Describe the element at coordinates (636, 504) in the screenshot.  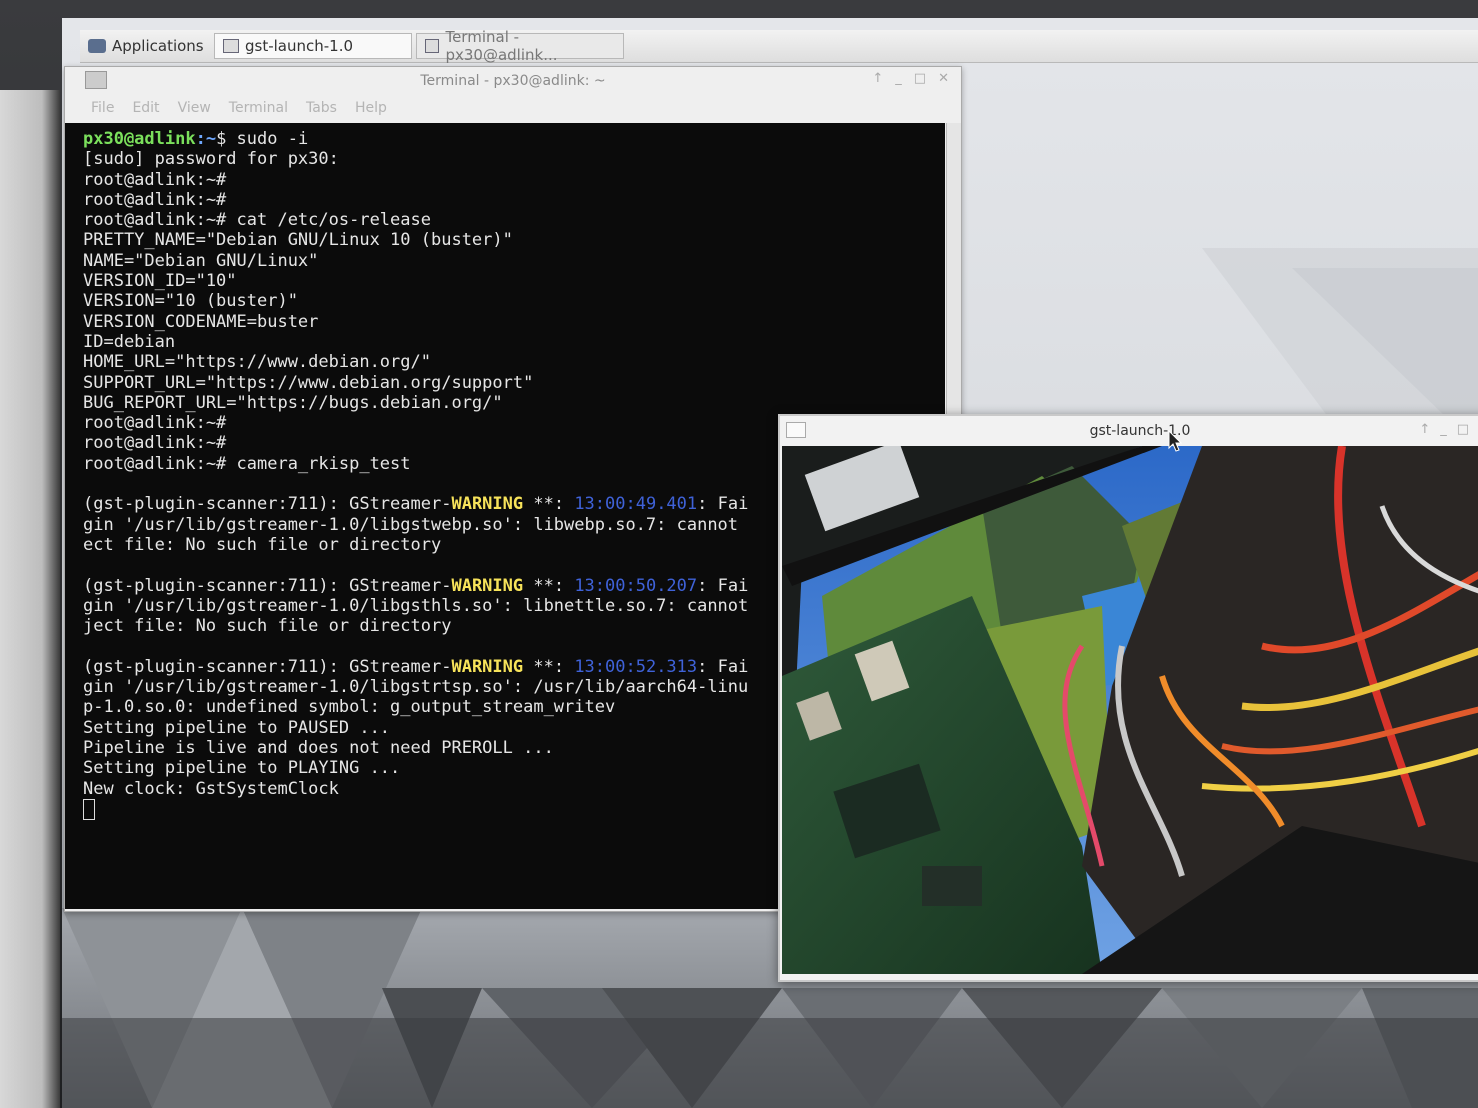
I see `log-timestamp: 13:00:49.401` at that location.